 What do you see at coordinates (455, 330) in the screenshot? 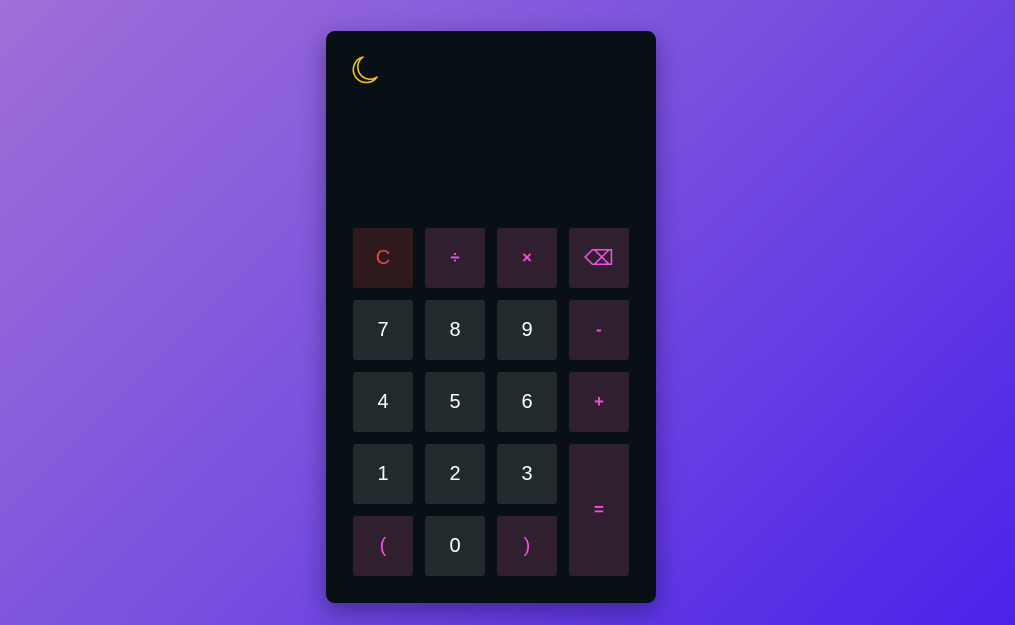
I see `digit-8-button: 8` at bounding box center [455, 330].